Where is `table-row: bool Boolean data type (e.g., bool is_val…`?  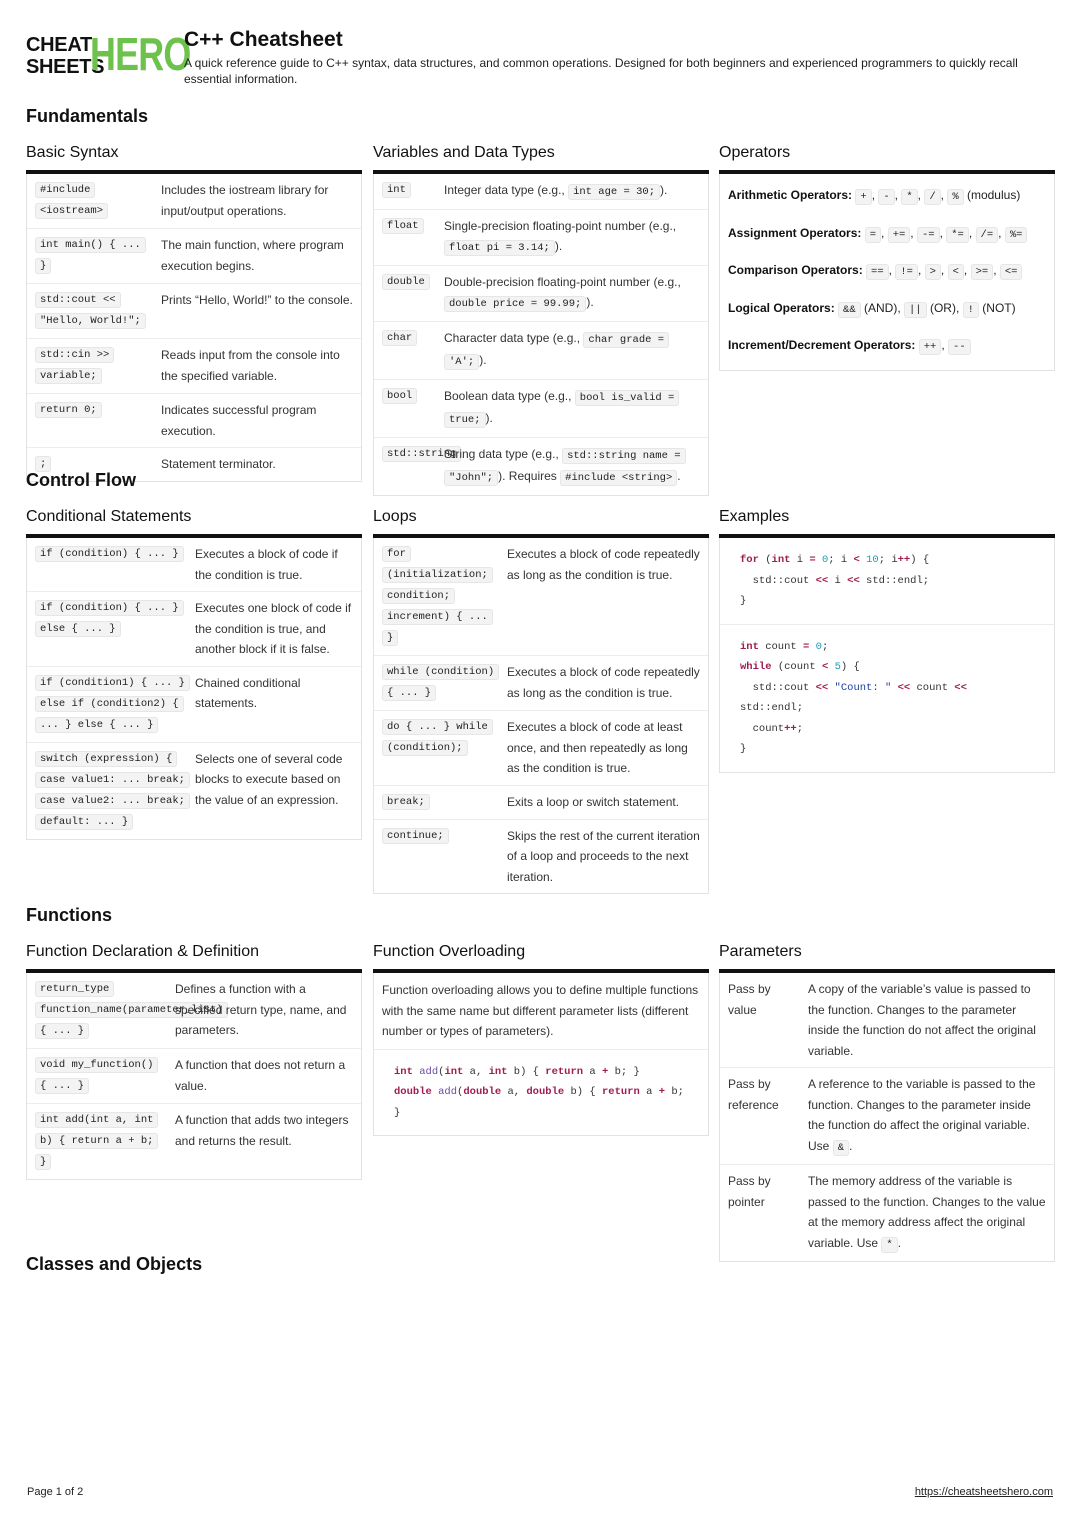 table-row: bool Boolean data type (e.g., bool is_val… is located at coordinates (541, 409).